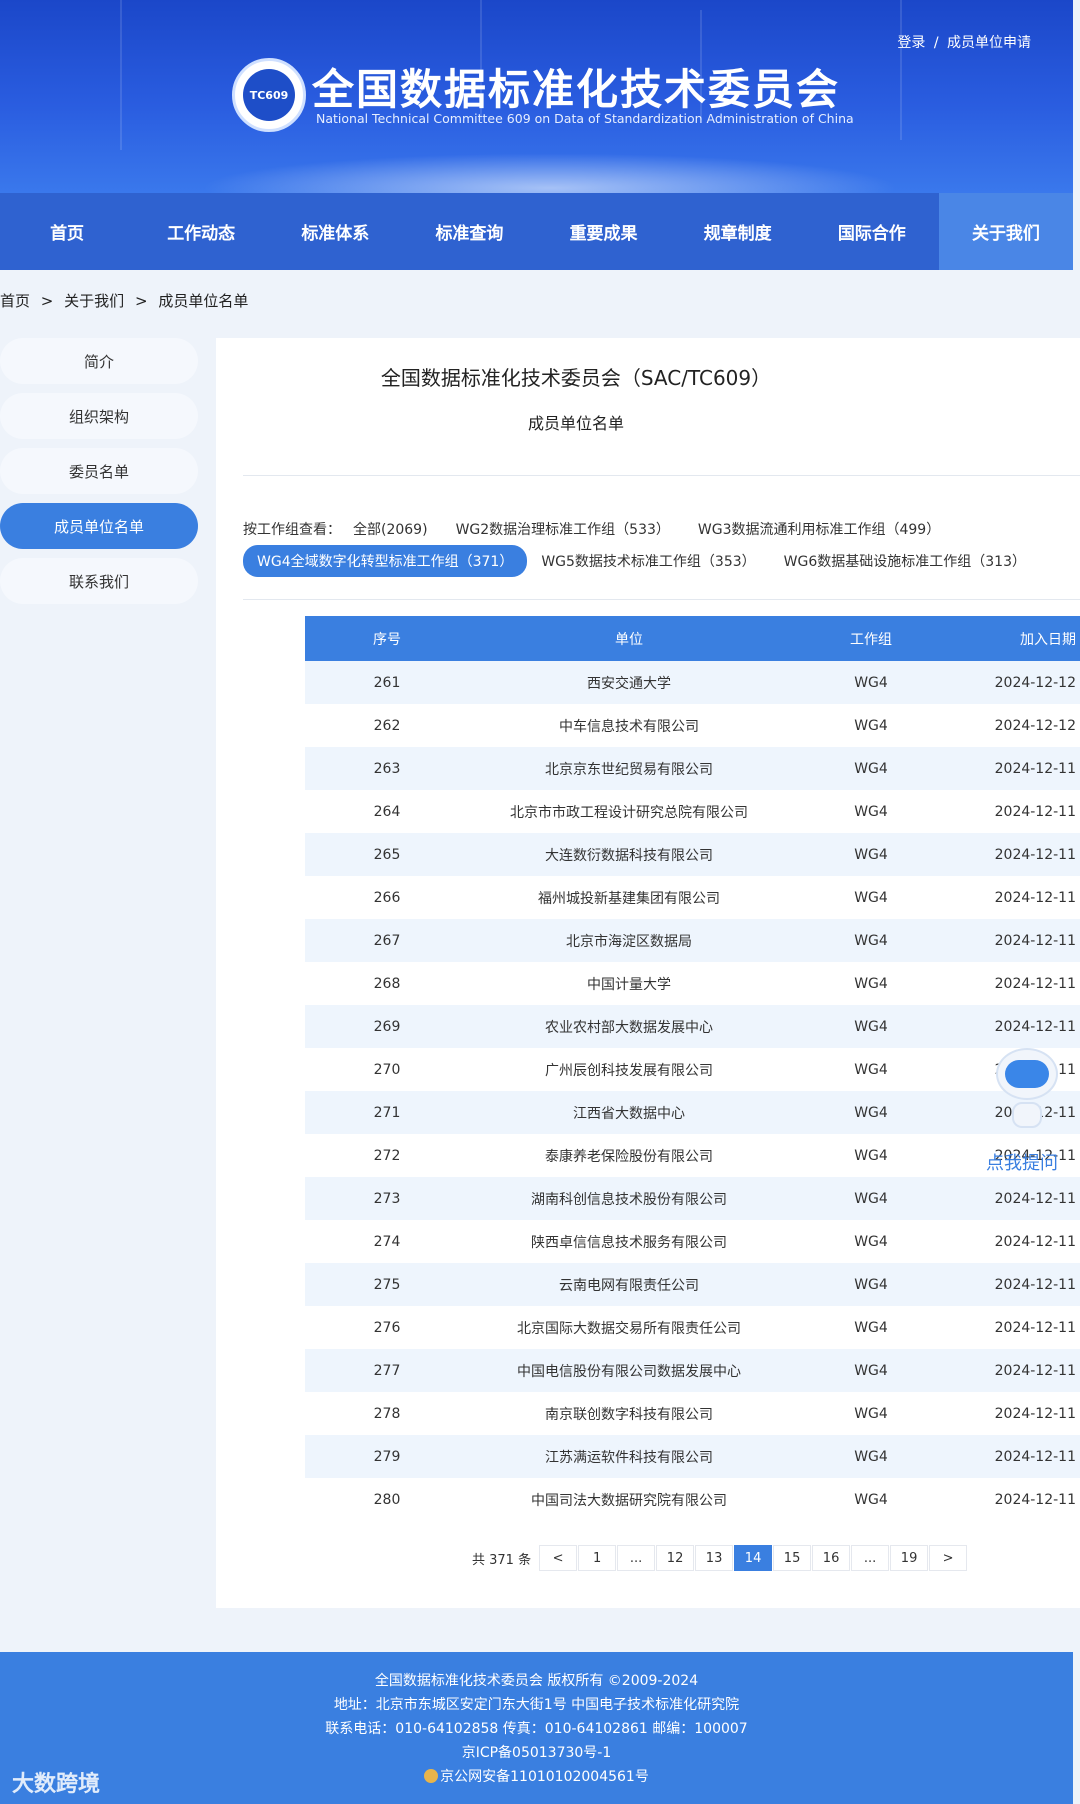 Image resolution: width=1080 pixels, height=1804 pixels. What do you see at coordinates (948, 1558) in the screenshot?
I see `next-page-button: >` at bounding box center [948, 1558].